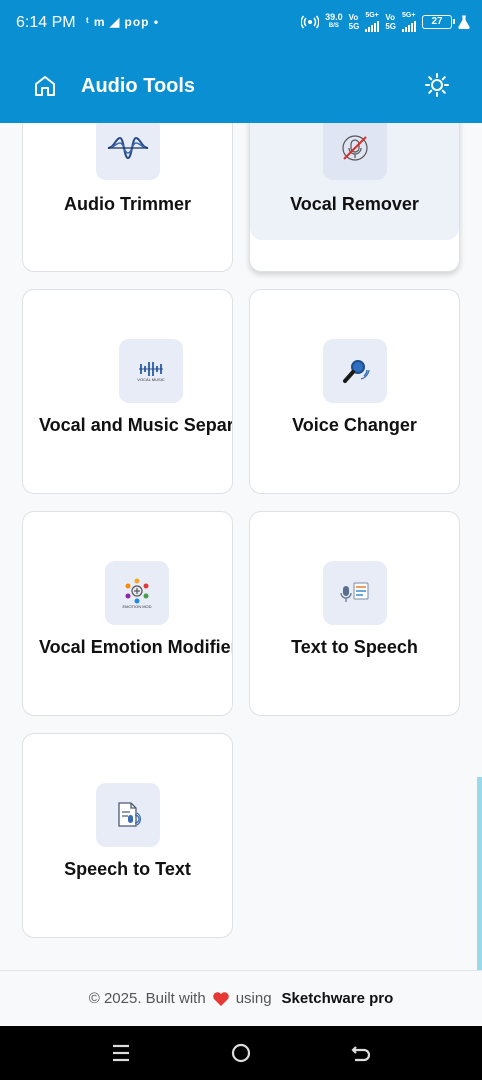 The image size is (482, 1080). I want to click on network-1-label: Vo 5G, so click(354, 22).